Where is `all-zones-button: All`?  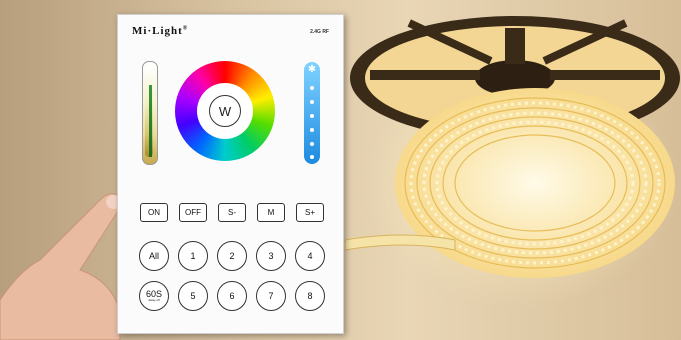
all-zones-button: All is located at coordinates (154, 256).